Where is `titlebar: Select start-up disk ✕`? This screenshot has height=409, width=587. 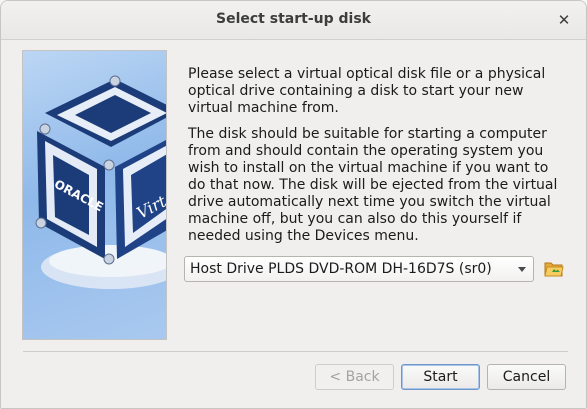 titlebar: Select start-up disk ✕ is located at coordinates (293, 20).